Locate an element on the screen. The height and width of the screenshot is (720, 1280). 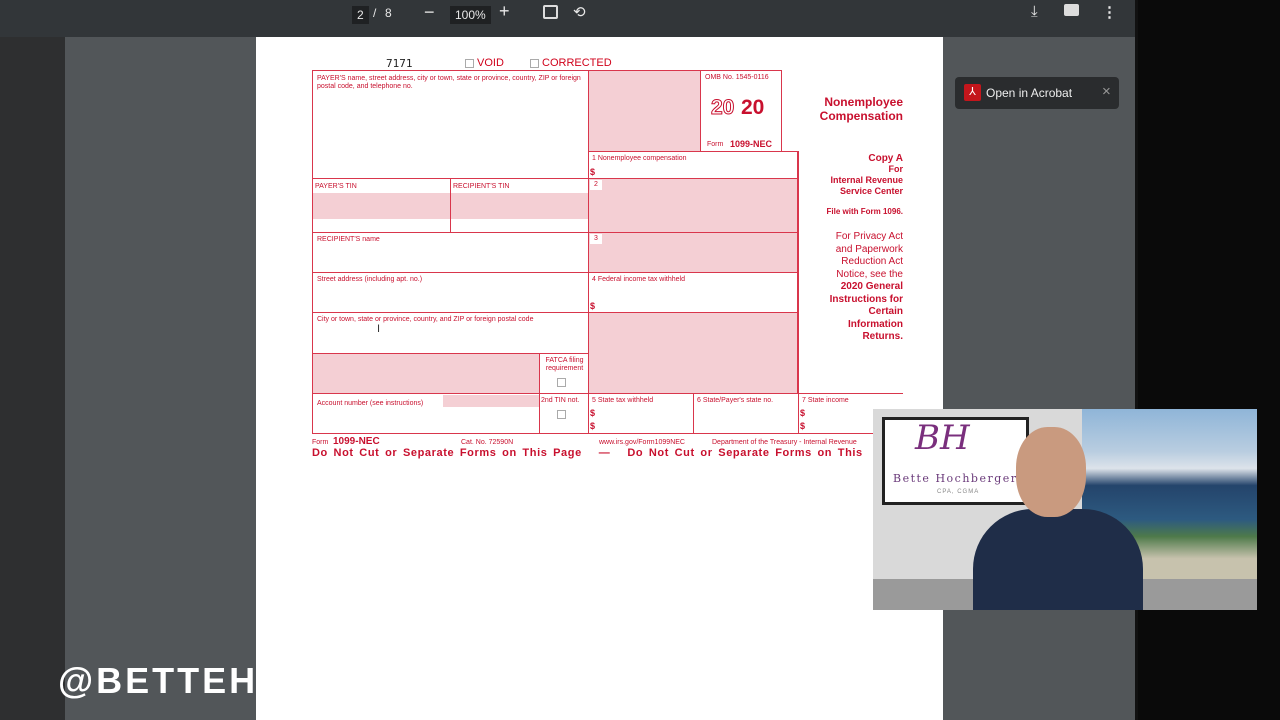
zoom-input: 100% is located at coordinates (470, 15).